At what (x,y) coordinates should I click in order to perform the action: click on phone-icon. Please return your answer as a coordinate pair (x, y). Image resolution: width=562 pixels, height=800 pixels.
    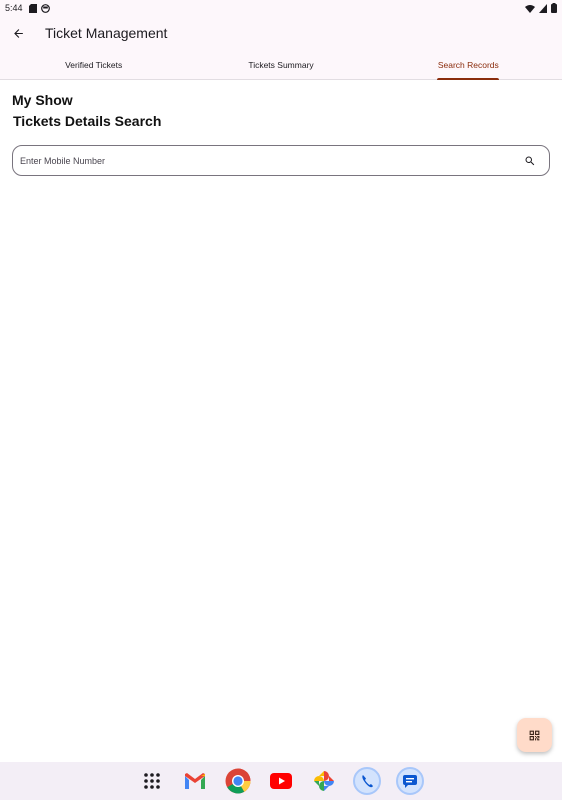
    Looking at the image, I should click on (367, 781).